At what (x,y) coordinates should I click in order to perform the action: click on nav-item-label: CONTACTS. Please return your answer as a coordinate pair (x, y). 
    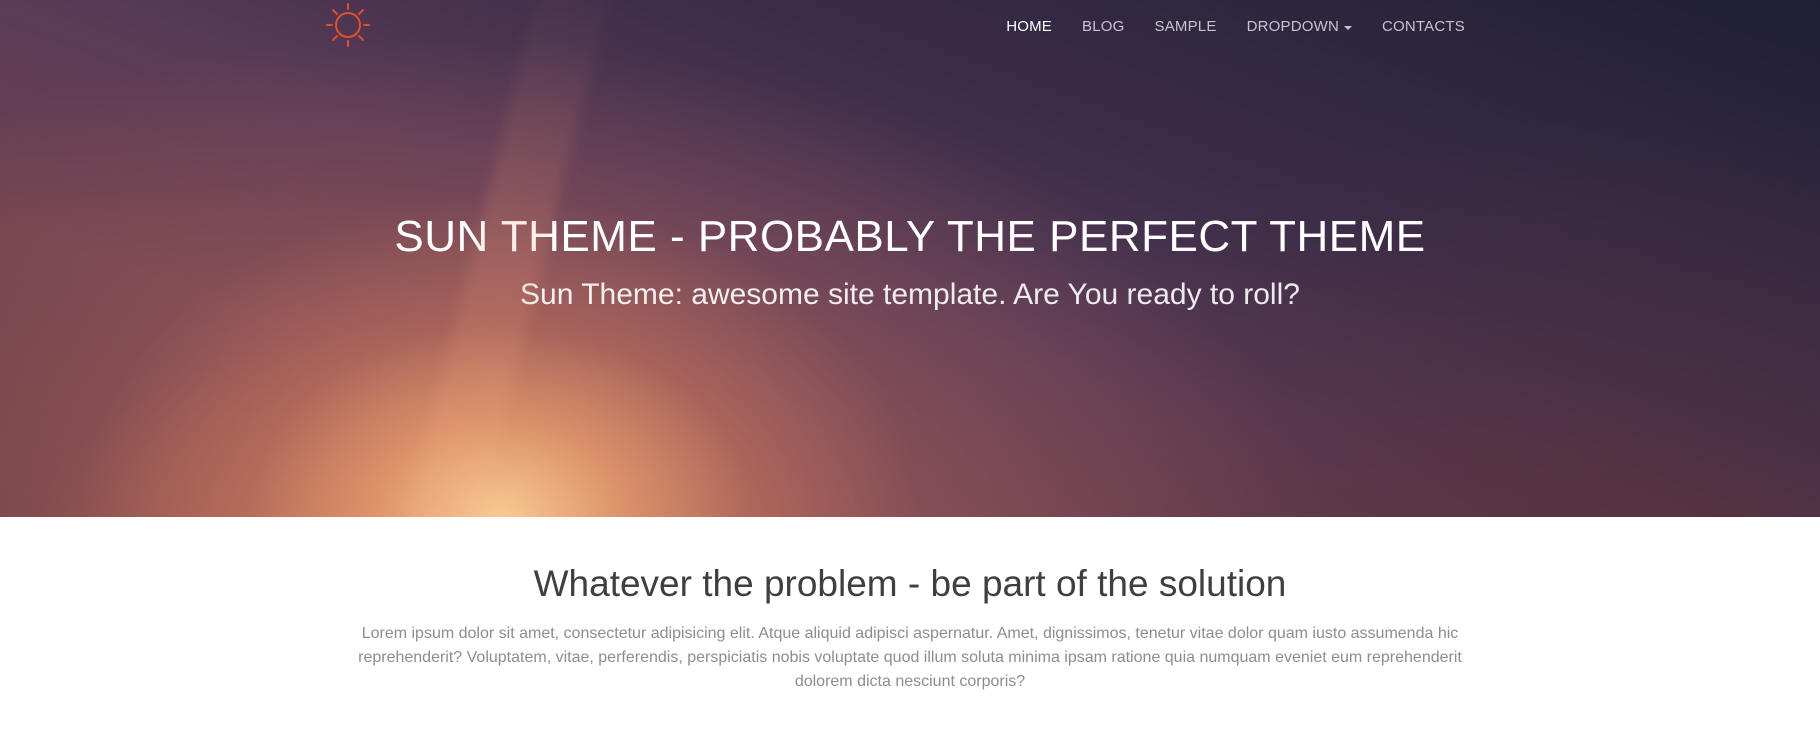
    Looking at the image, I should click on (1423, 26).